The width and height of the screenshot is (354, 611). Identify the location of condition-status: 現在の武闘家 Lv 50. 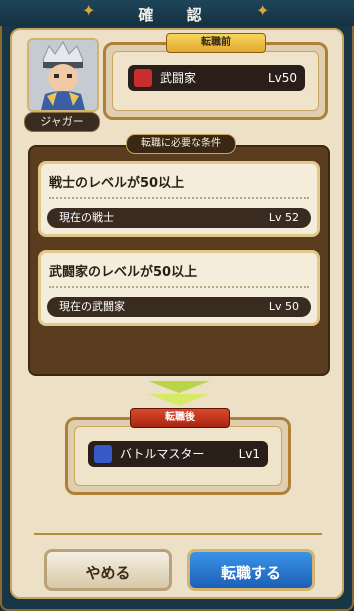
(179, 307).